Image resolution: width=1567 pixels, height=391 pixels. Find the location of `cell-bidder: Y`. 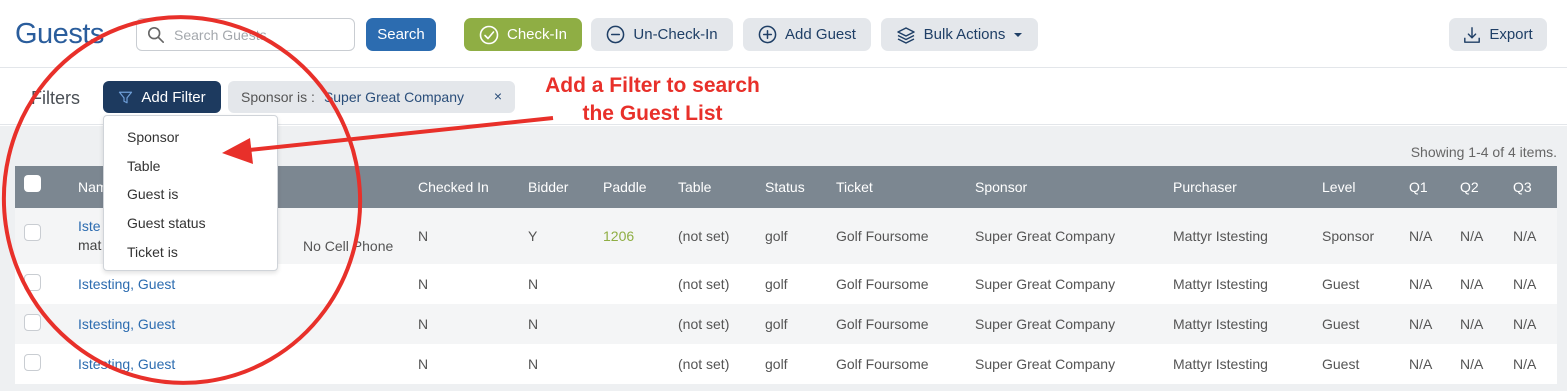

cell-bidder: Y is located at coordinates (533, 236).